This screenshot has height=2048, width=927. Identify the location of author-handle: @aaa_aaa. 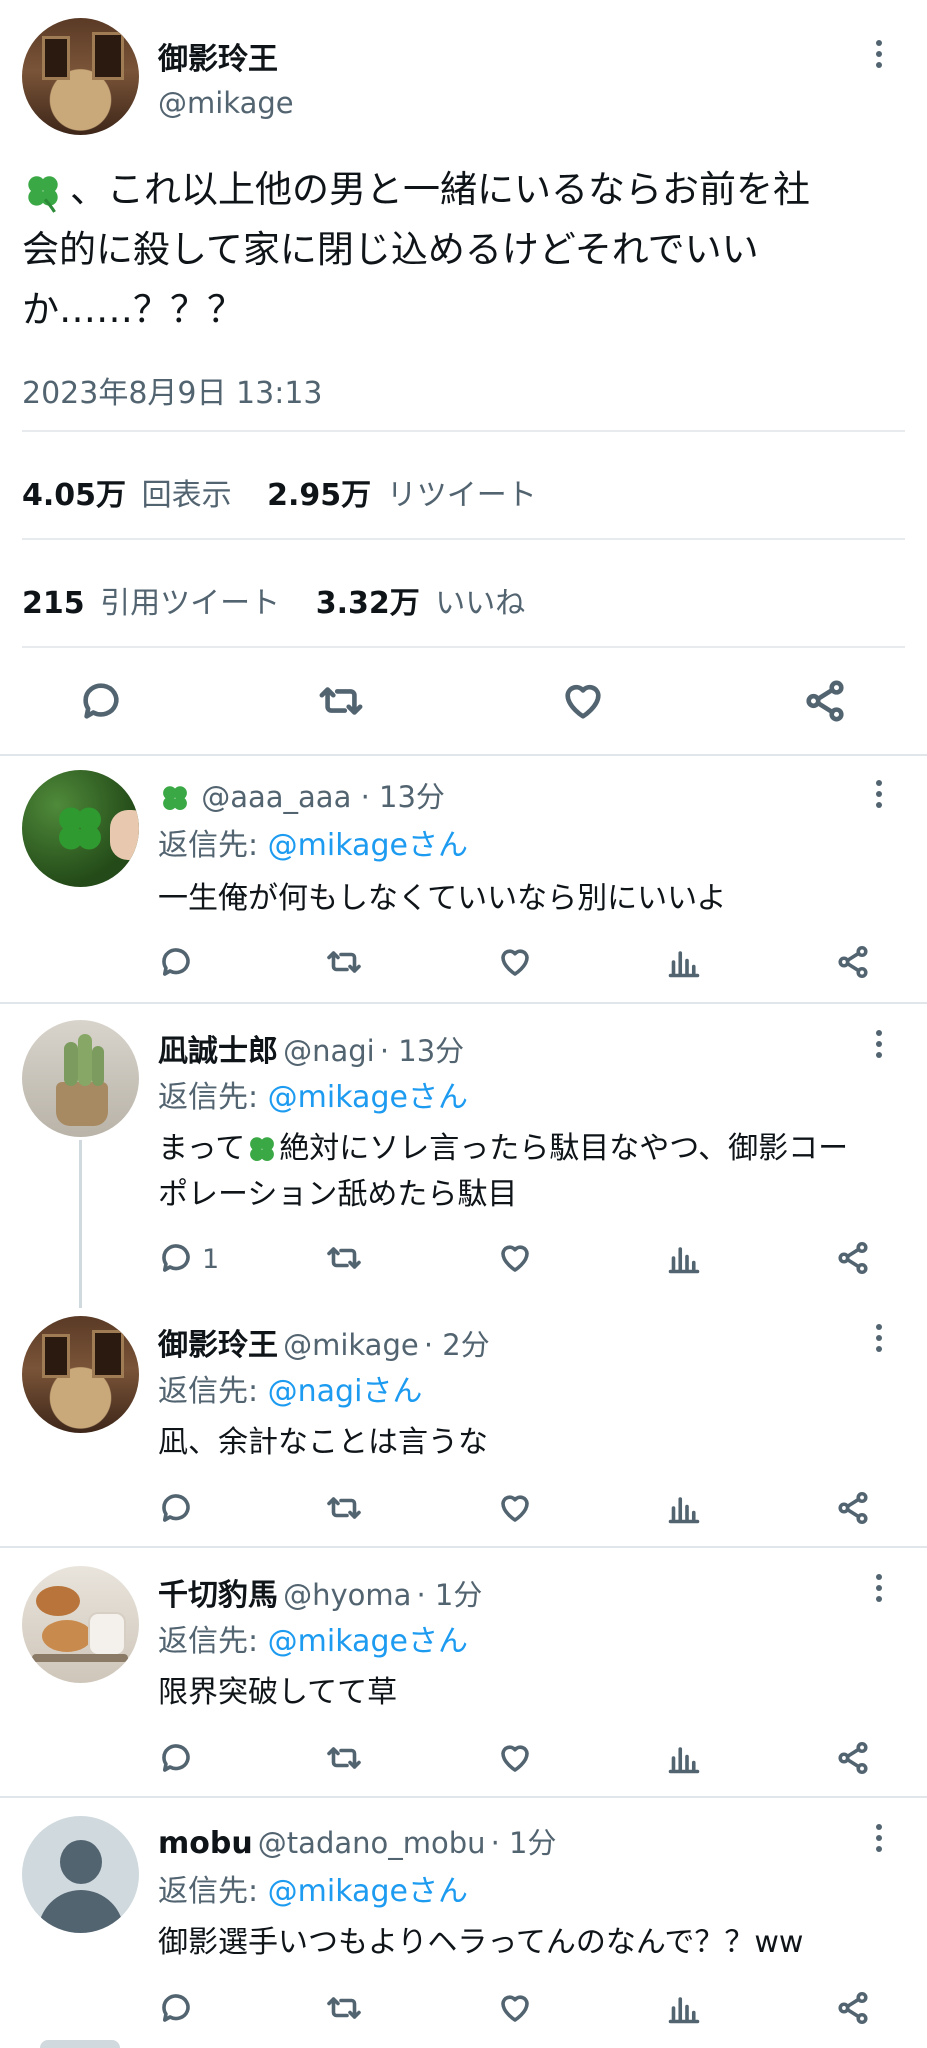
(276, 797).